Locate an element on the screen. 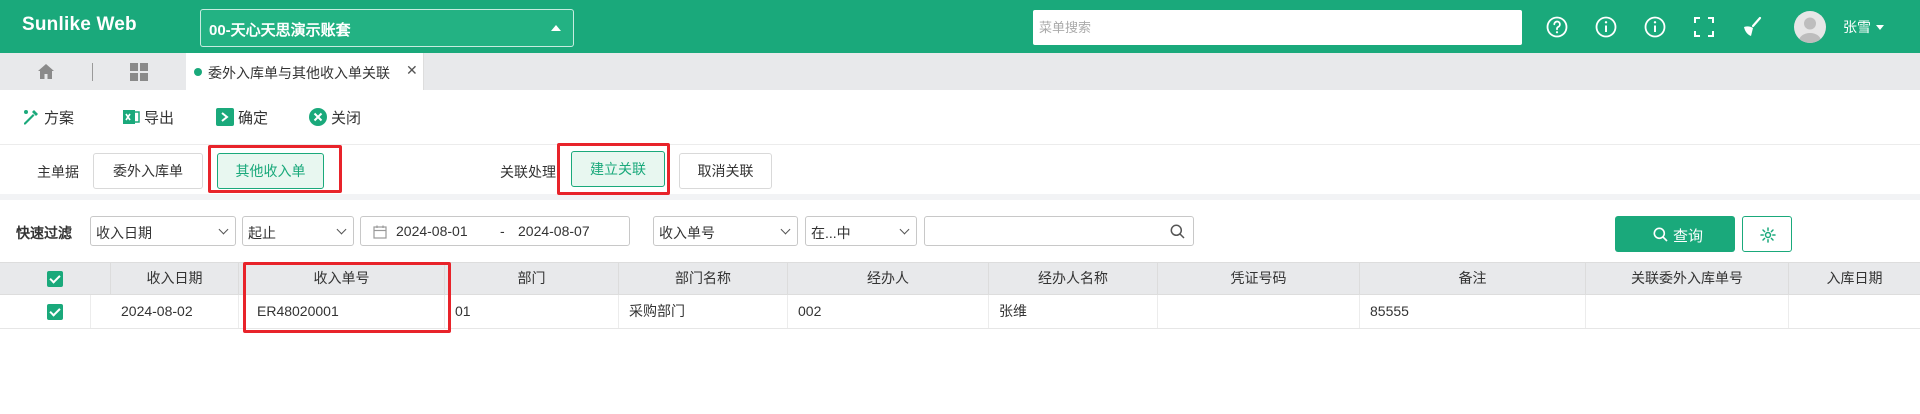 The image size is (1920, 414). cell-remark: 85555 is located at coordinates (1473, 311).